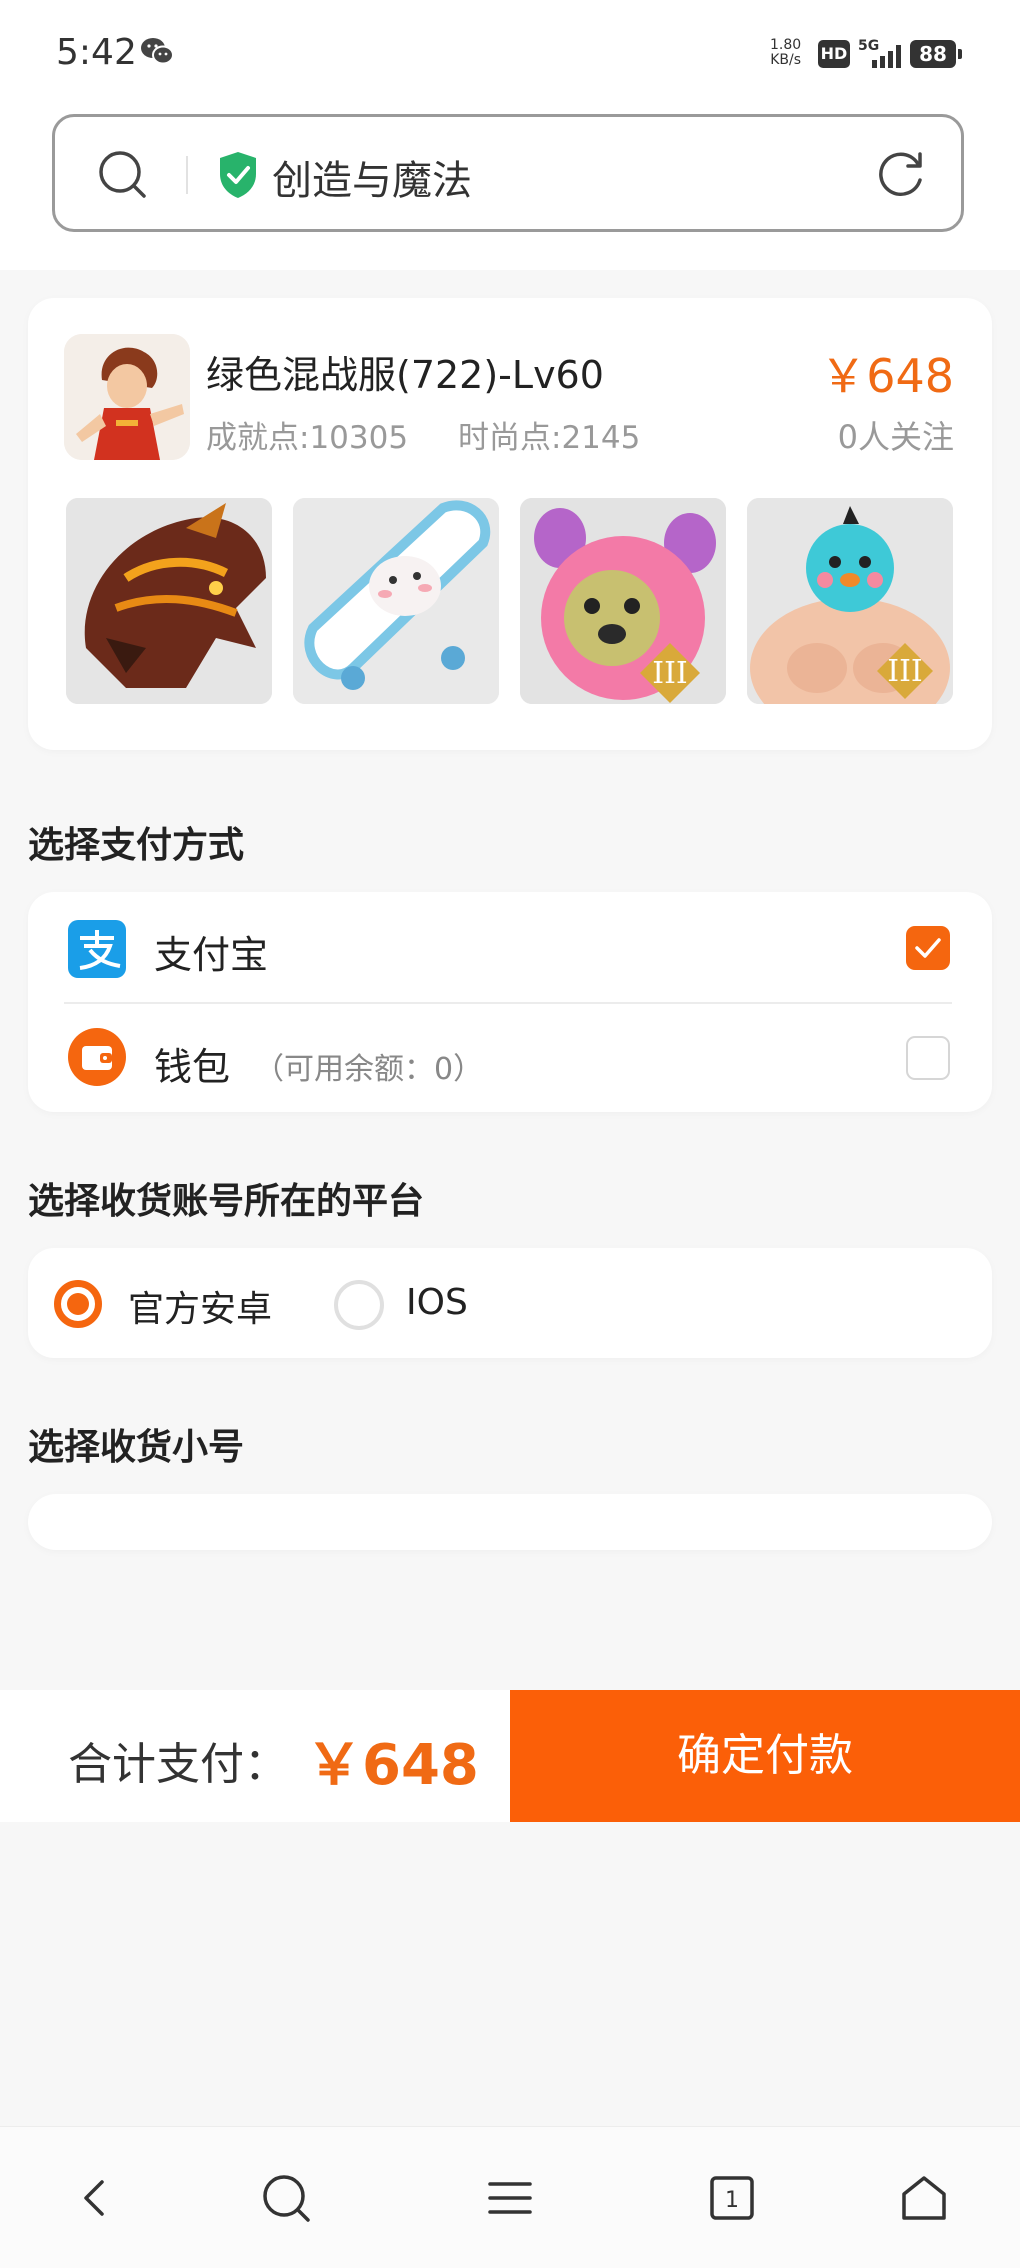 The width and height of the screenshot is (1020, 2268). Describe the element at coordinates (883, 53) in the screenshot. I see `signal-icon: 5G` at that location.